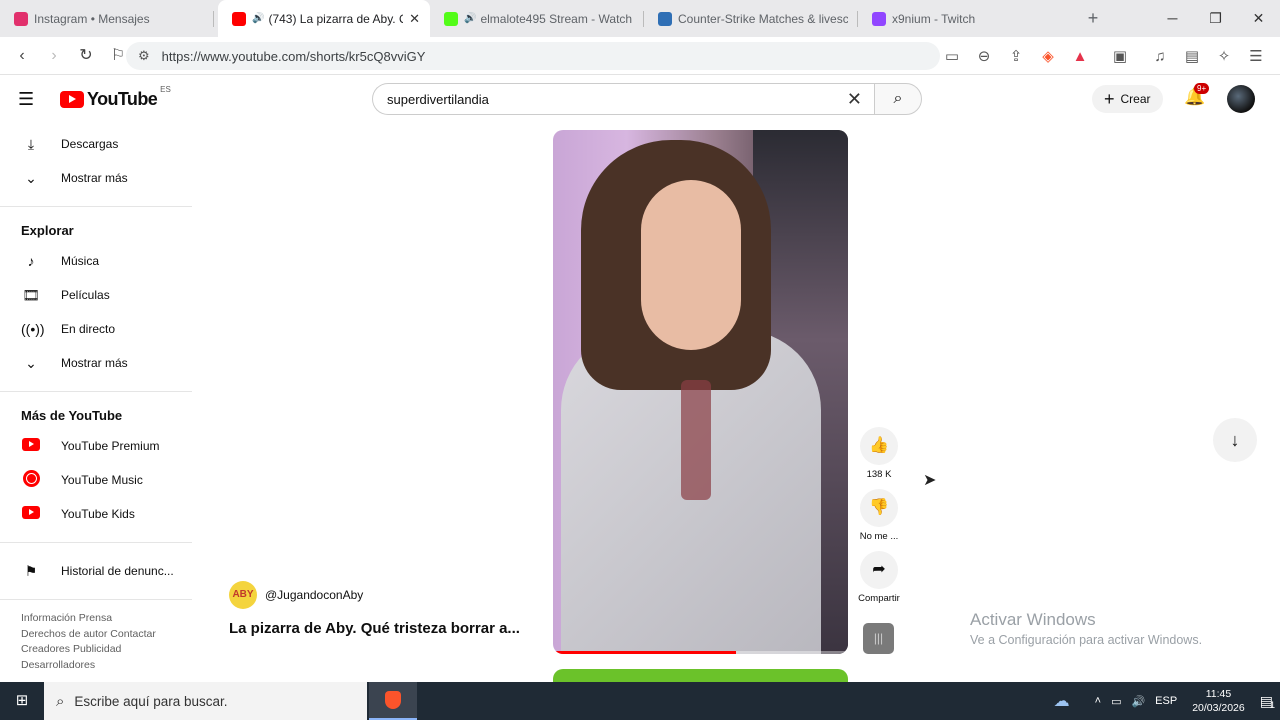  Describe the element at coordinates (879, 570) in the screenshot. I see `share-button: ➦` at that location.